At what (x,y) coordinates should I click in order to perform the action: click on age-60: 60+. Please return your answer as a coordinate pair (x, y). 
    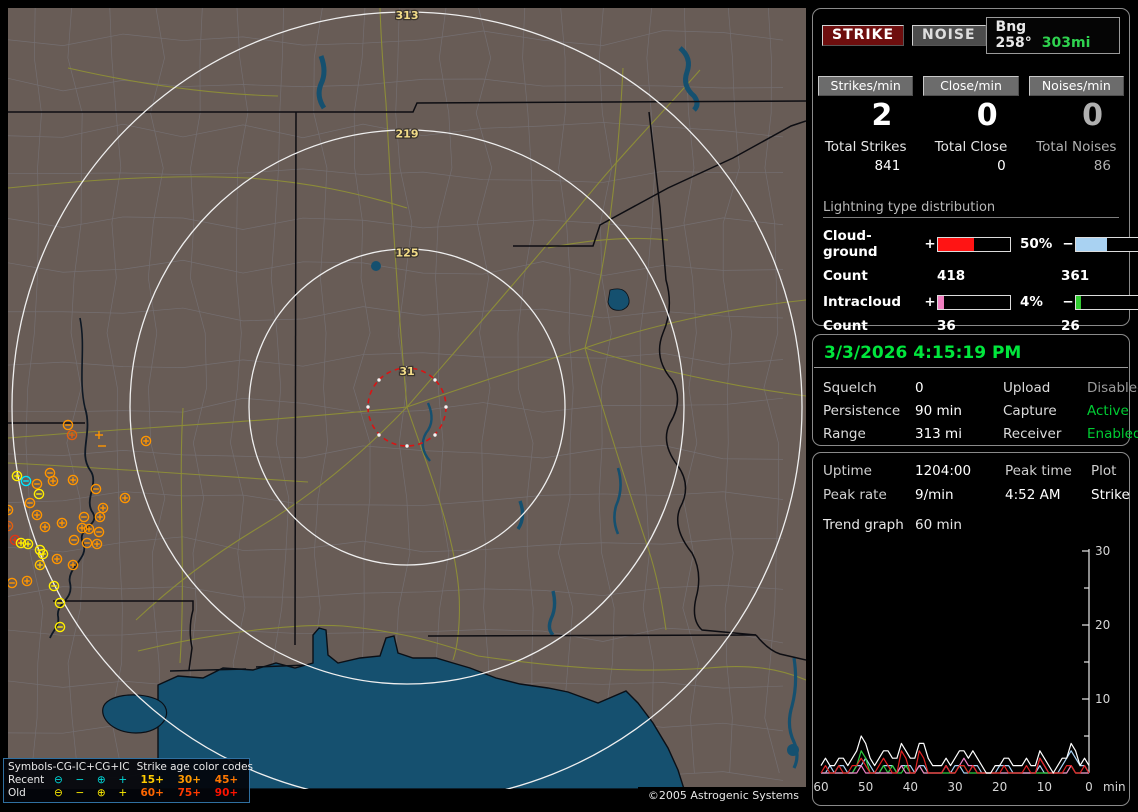
    Looking at the image, I should click on (152, 793).